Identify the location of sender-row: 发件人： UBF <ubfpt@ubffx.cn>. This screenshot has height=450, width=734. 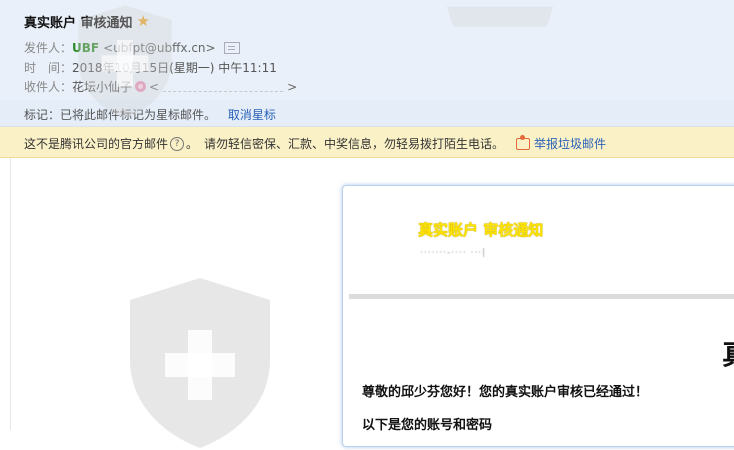
(132, 47).